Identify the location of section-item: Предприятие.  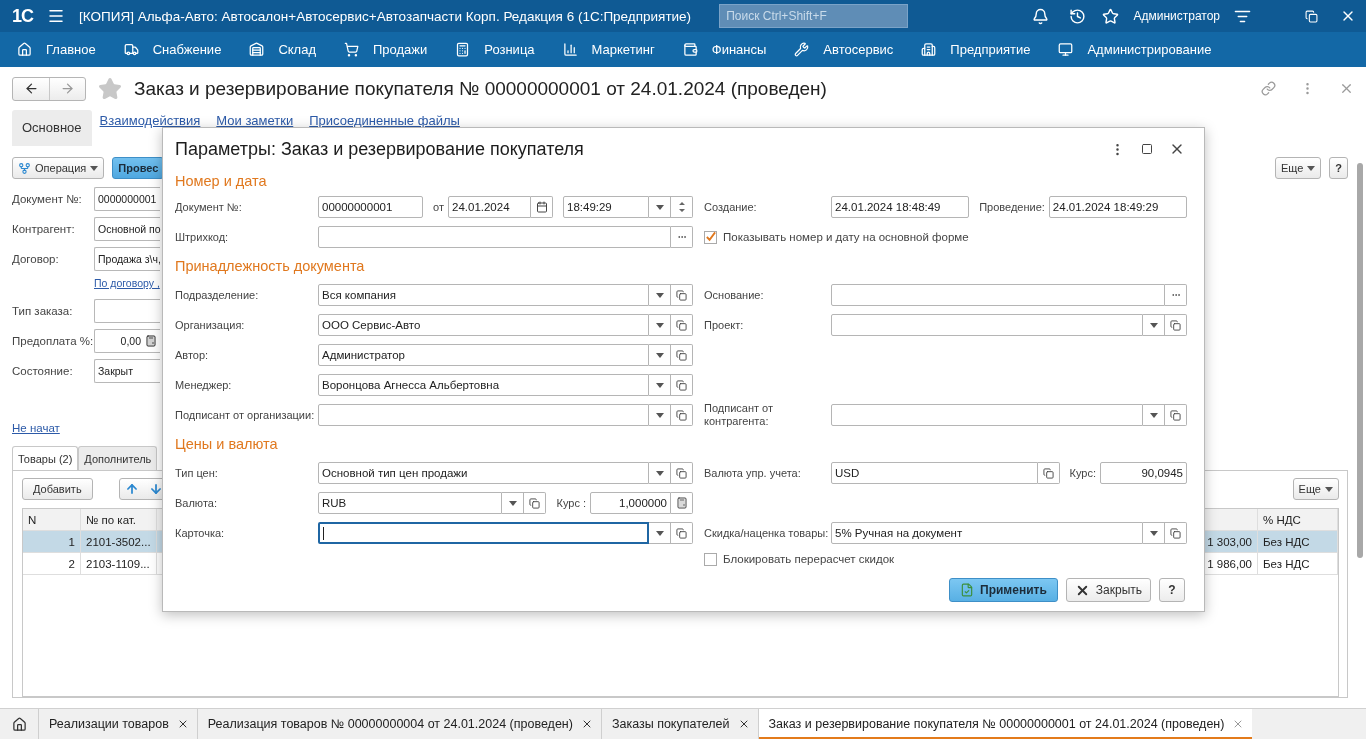
(977, 49).